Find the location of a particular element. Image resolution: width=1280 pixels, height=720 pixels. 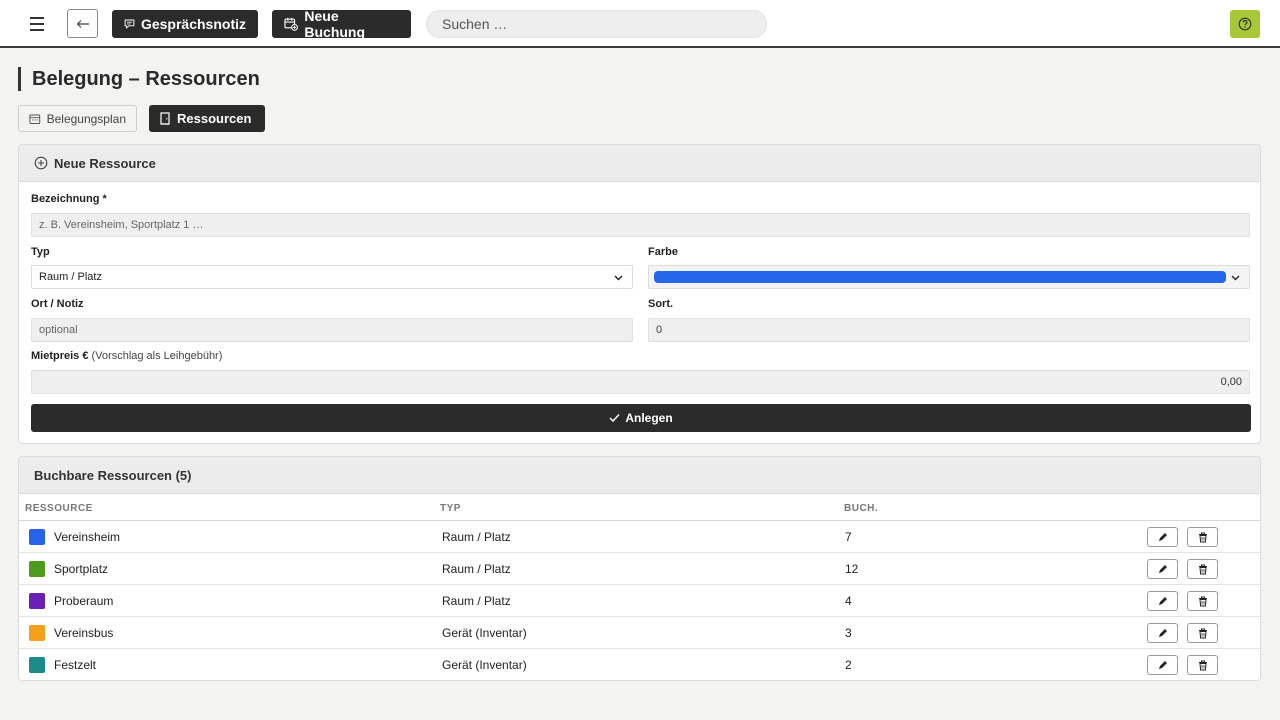

resource-name: Sportplatz is located at coordinates (81, 569).